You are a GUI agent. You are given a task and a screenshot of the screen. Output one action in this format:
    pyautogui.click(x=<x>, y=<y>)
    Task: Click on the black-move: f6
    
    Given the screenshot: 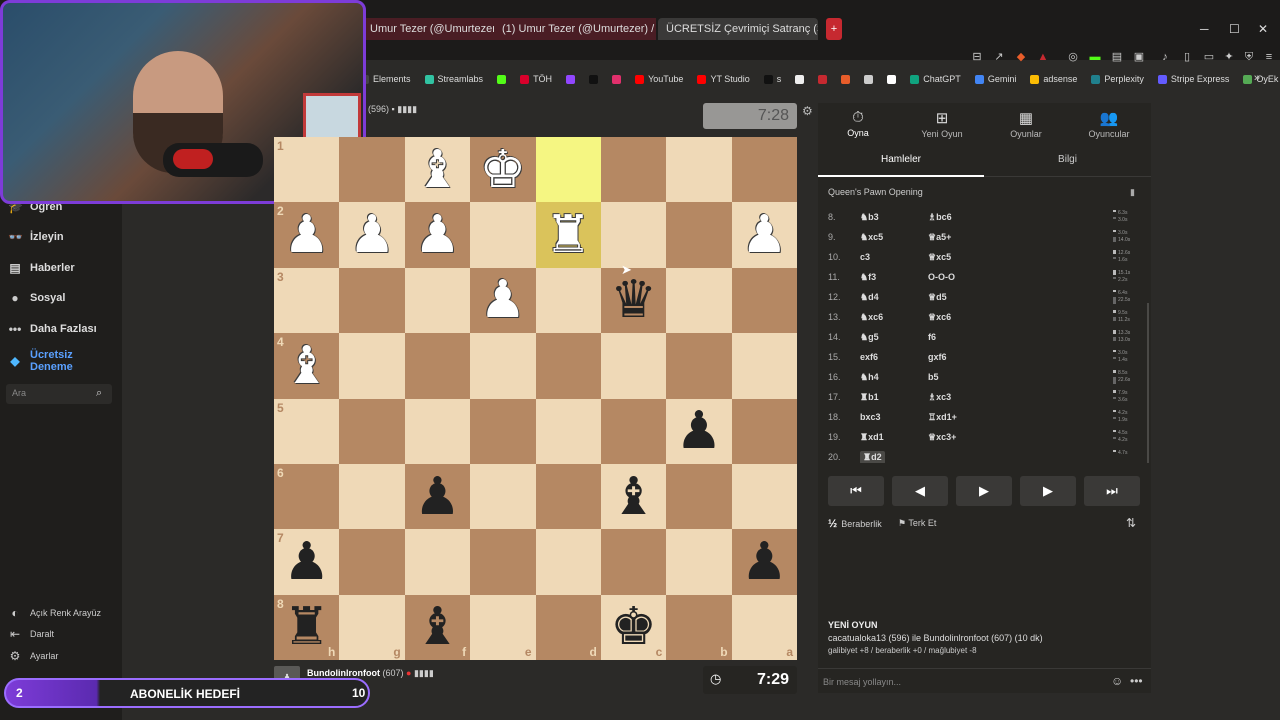 What is the action you would take?
    pyautogui.click(x=932, y=337)
    